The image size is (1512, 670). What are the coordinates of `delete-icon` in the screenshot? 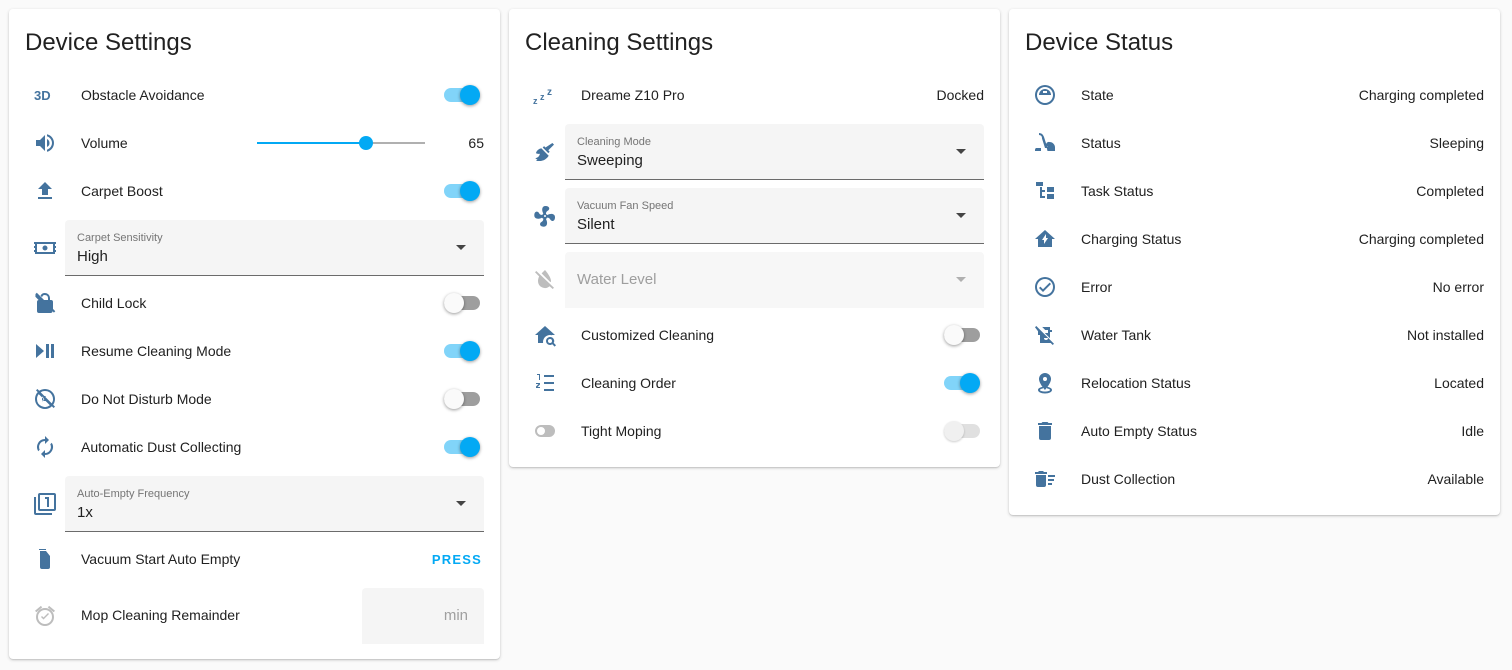 It's located at (1045, 431).